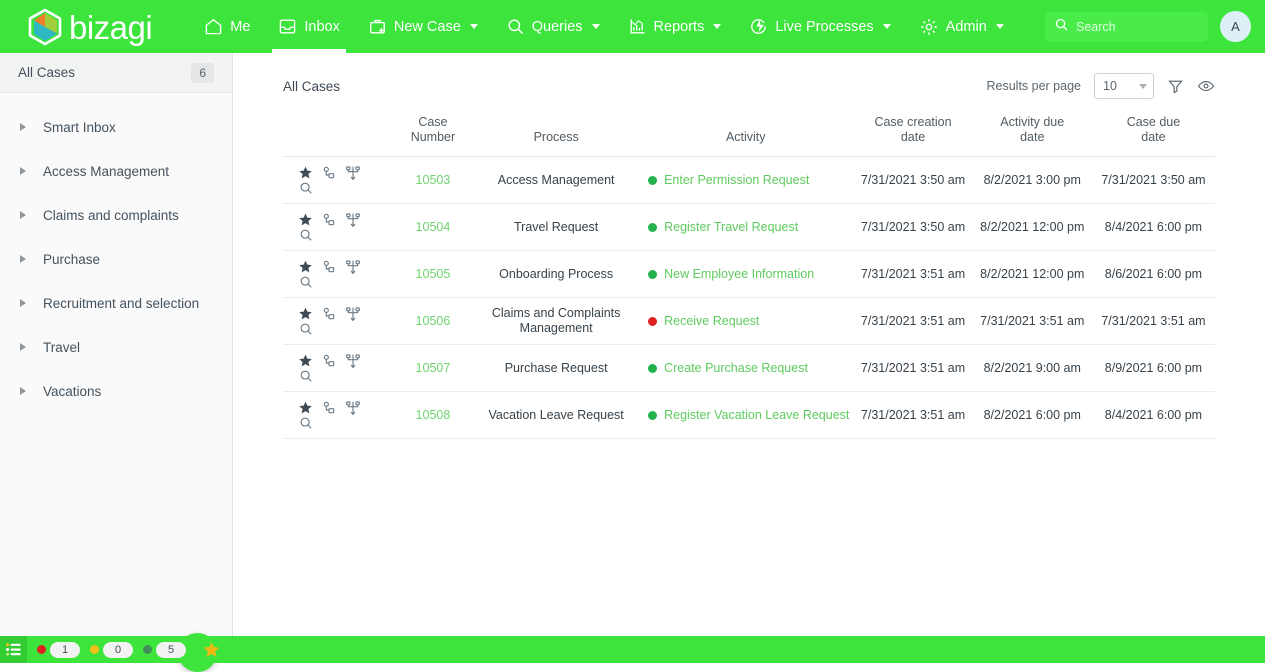 The height and width of the screenshot is (672, 1265). Describe the element at coordinates (1175, 86) in the screenshot. I see `funnel-filter-icon` at that location.